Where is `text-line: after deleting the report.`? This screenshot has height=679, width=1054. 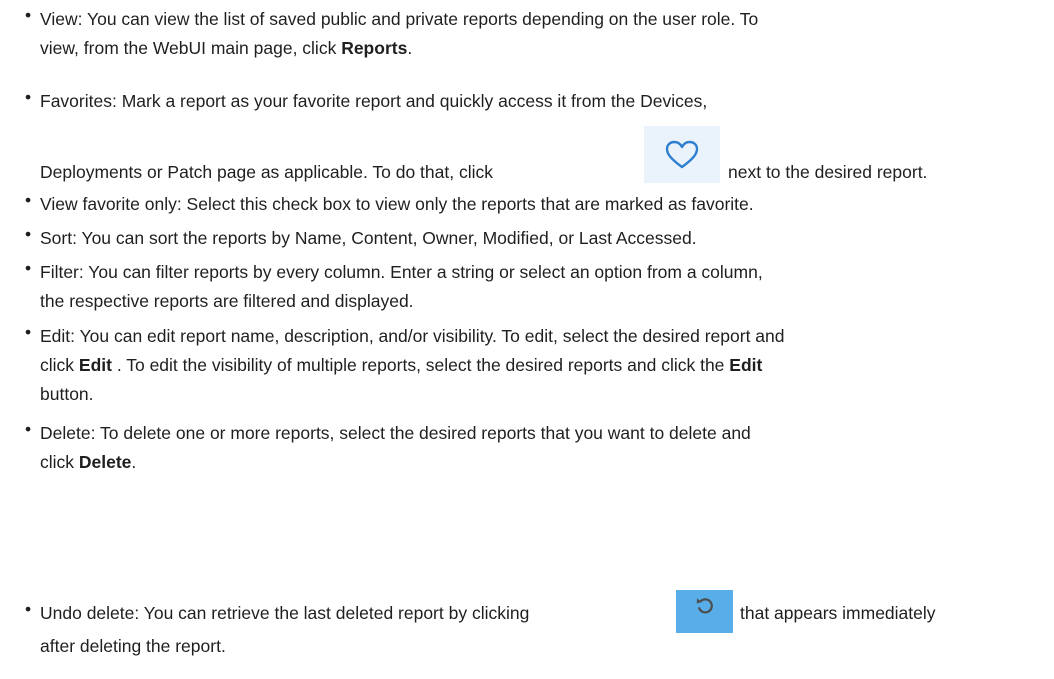
text-line: after deleting the report. is located at coordinates (133, 646).